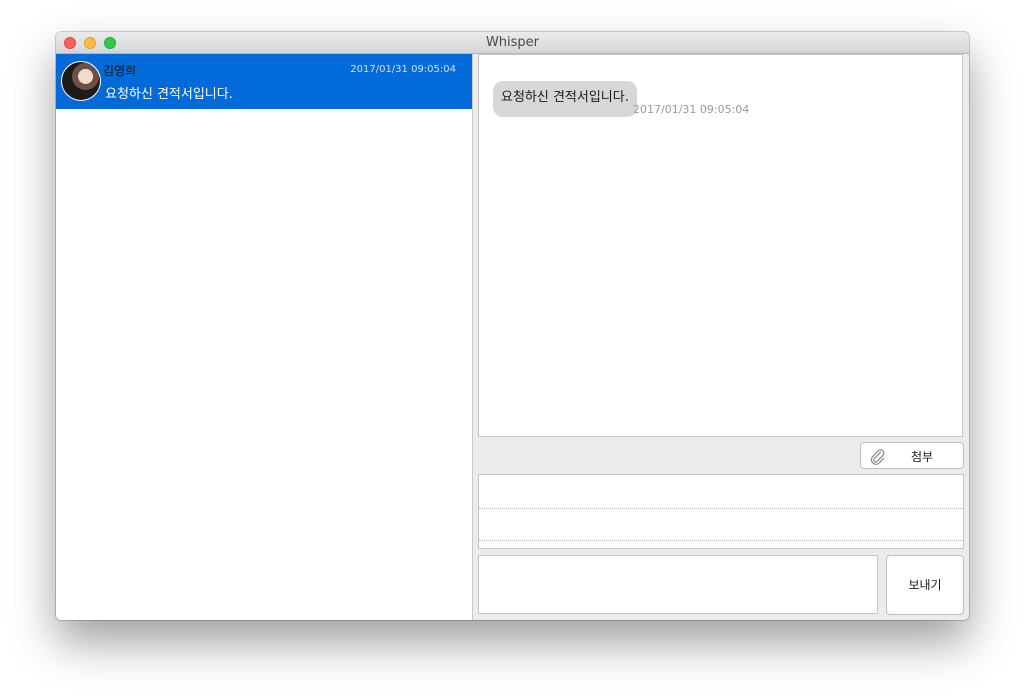 The width and height of the screenshot is (1025, 700). I want to click on attach-button: 첨부, so click(912, 455).